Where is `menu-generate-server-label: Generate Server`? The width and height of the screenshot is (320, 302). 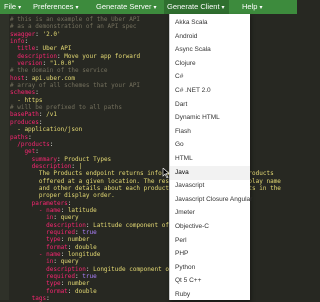
menu-generate-server-label: Generate Server is located at coordinates (124, 6).